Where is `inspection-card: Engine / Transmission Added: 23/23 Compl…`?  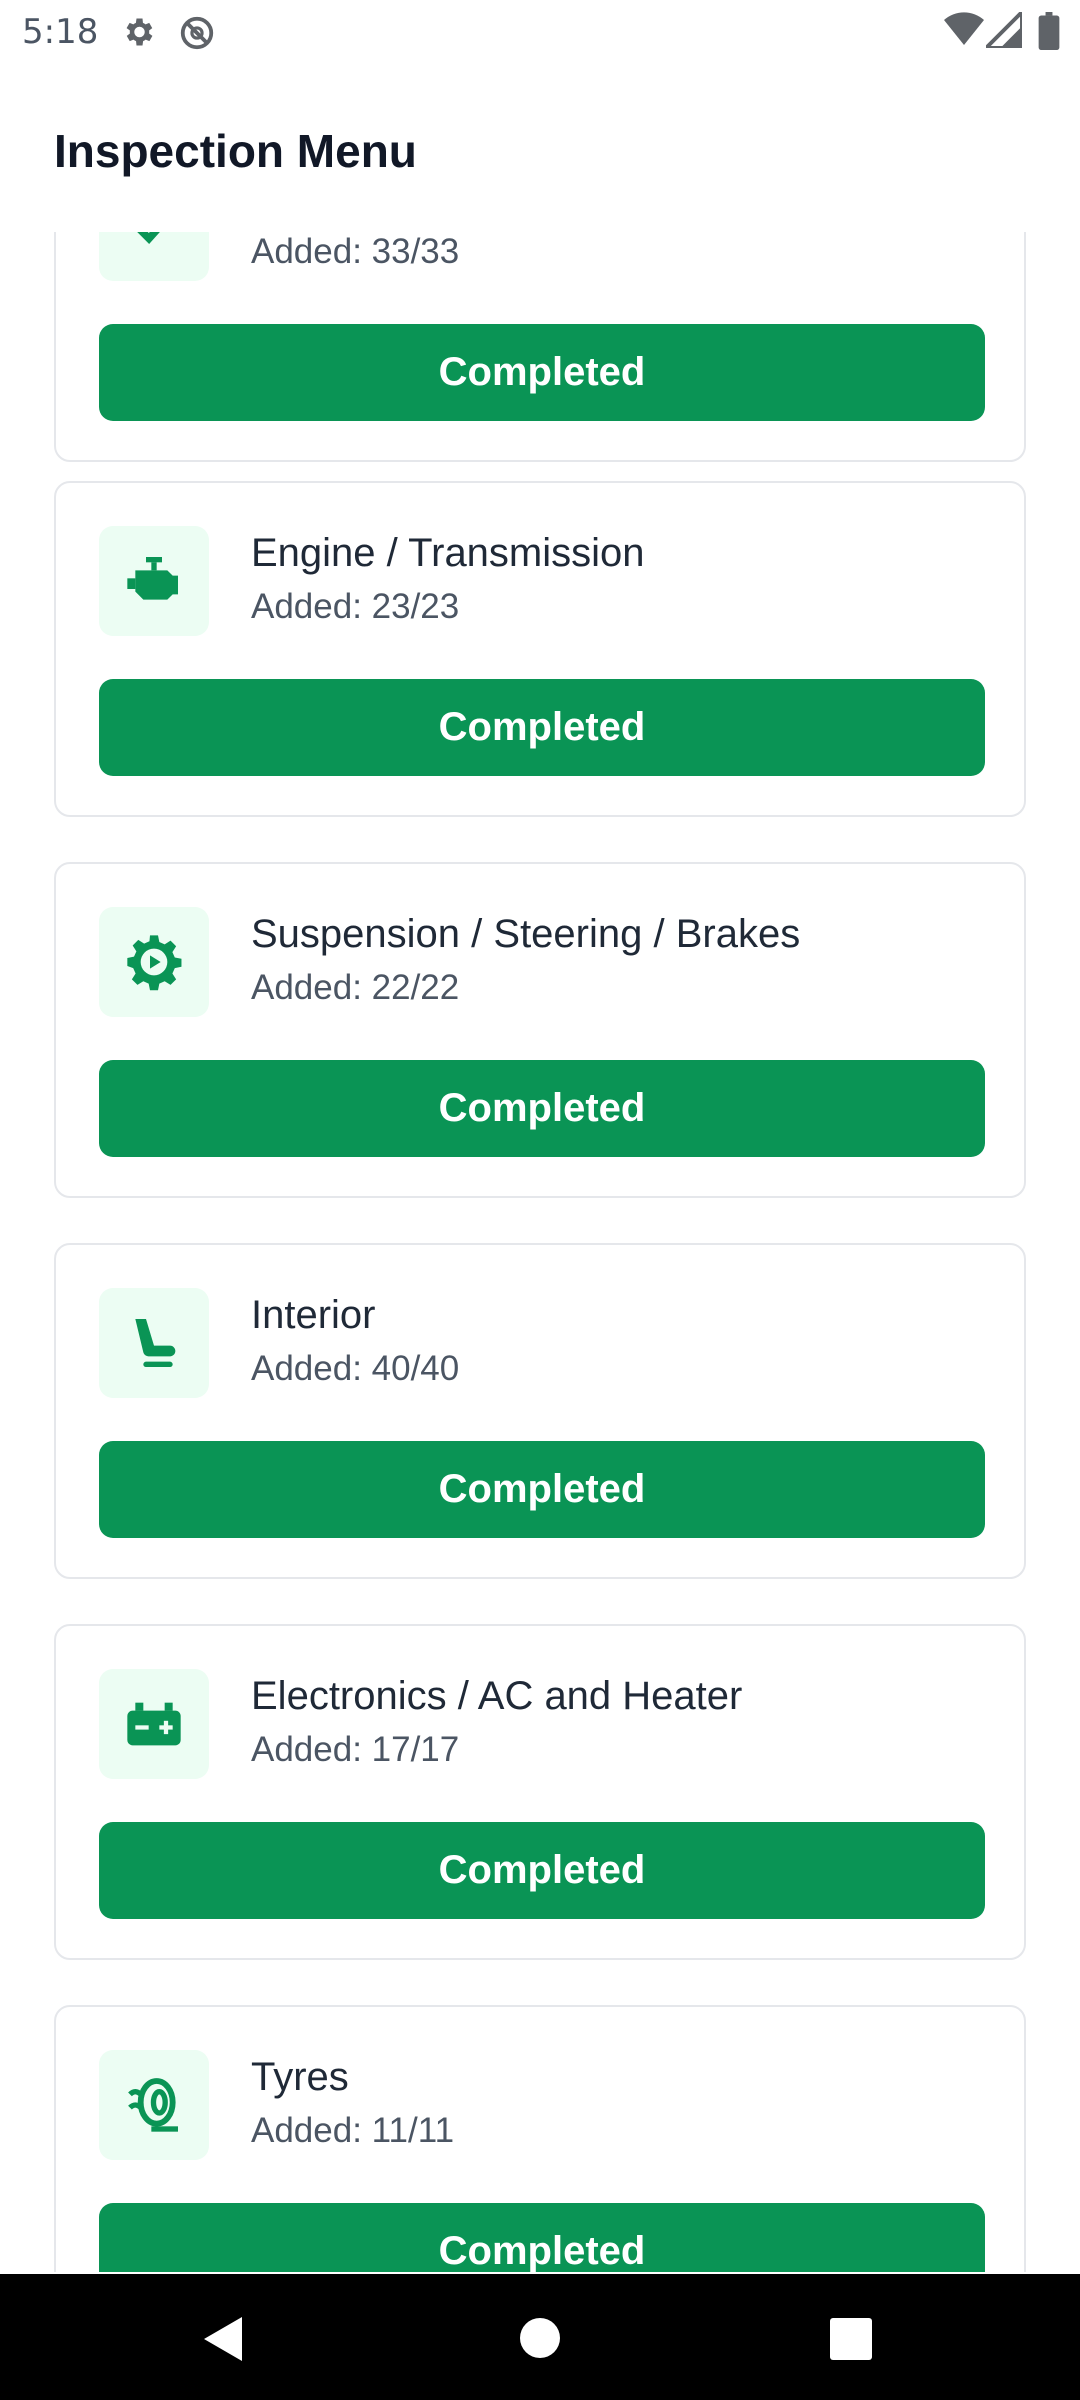 inspection-card: Engine / Transmission Added: 23/23 Compl… is located at coordinates (540, 649).